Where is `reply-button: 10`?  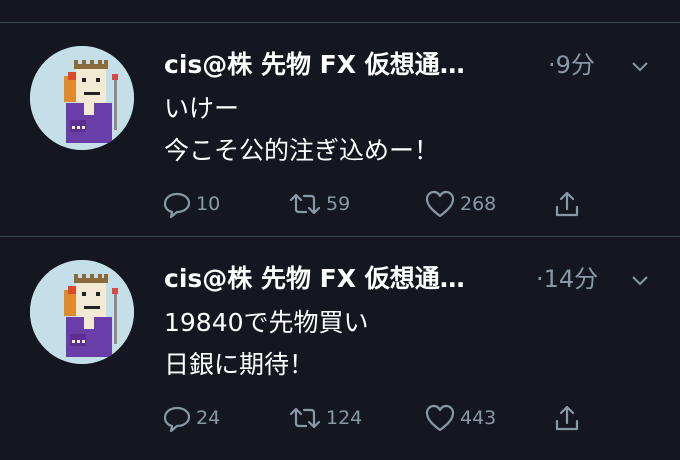
reply-button: 10 is located at coordinates (191, 204).